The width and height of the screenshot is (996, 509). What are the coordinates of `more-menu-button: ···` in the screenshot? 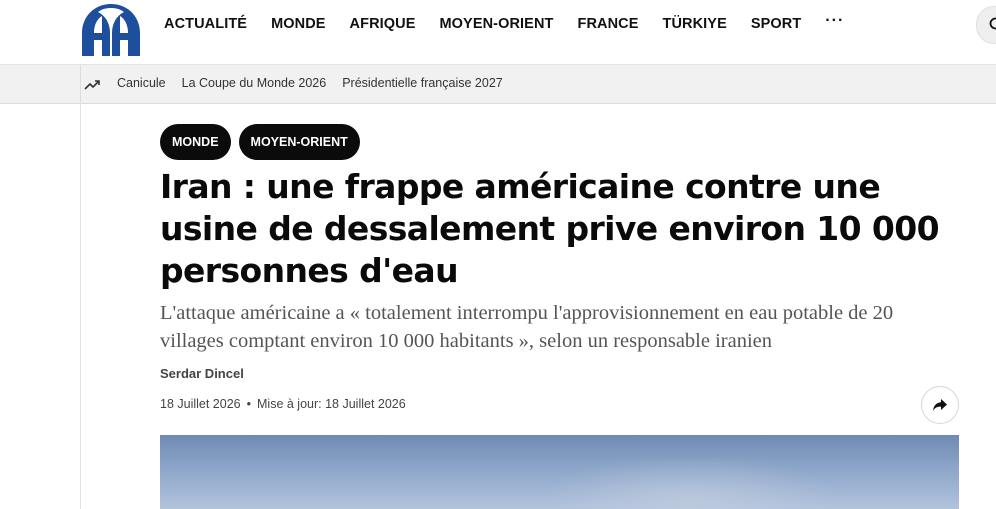 It's located at (834, 21).